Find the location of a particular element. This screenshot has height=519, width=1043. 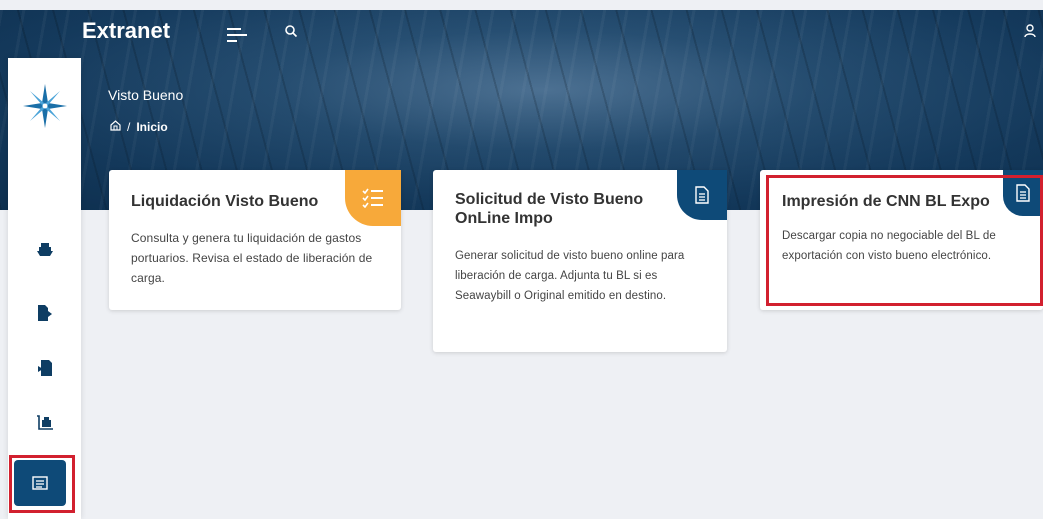

card-title: Liquidación Visto Bueno is located at coordinates (225, 201).